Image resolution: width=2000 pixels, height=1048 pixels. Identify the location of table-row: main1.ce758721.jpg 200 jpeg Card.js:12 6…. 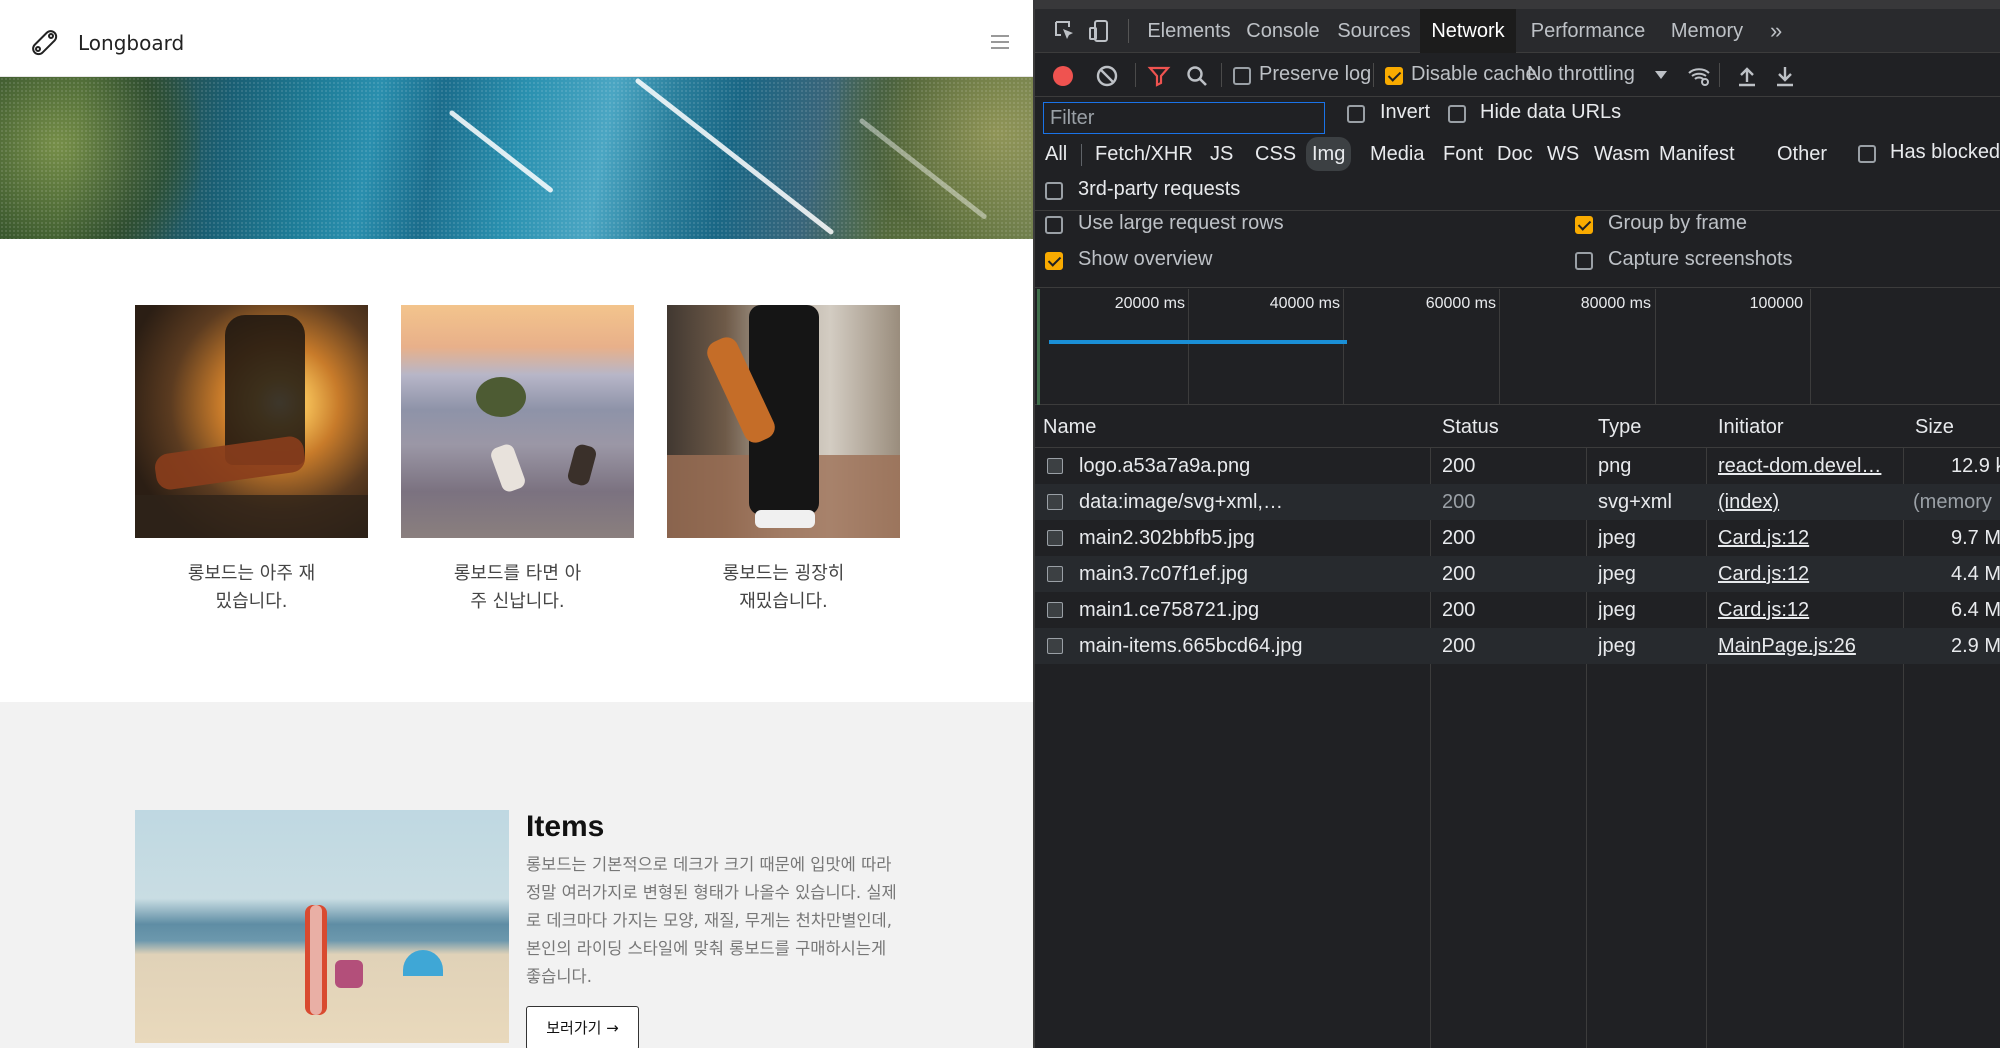
(1517, 610).